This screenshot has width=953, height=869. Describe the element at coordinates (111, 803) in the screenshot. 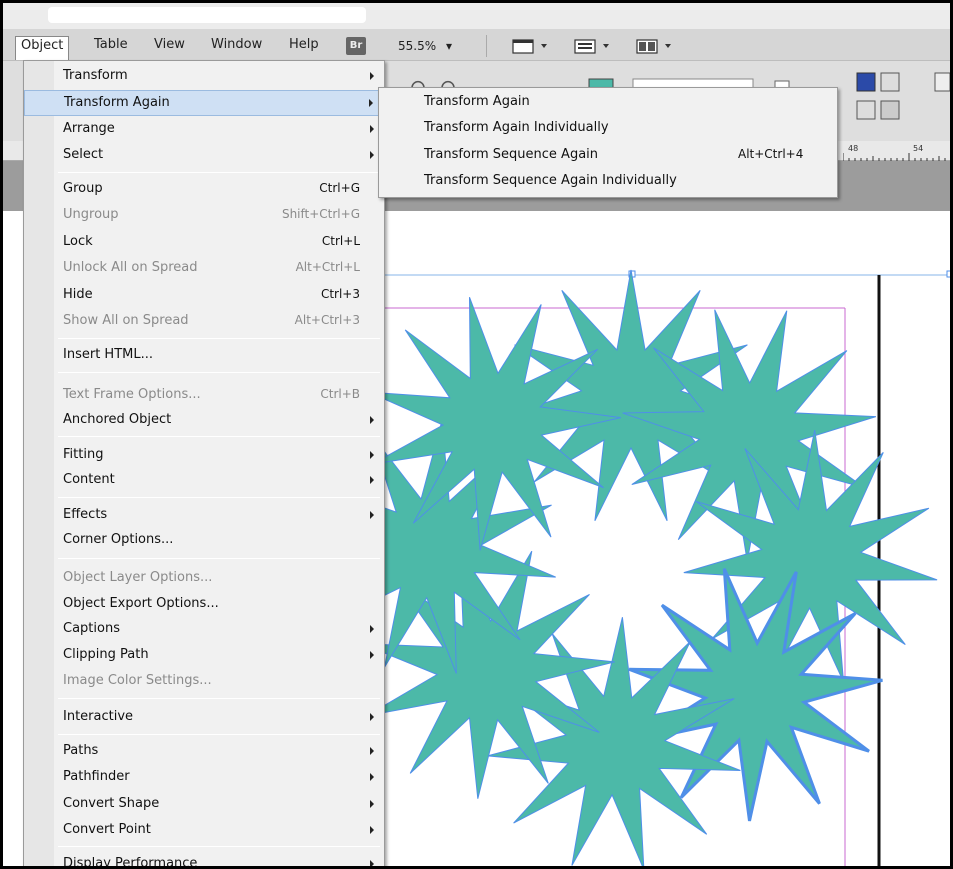

I see `menu-item-label: Convert Shape` at that location.